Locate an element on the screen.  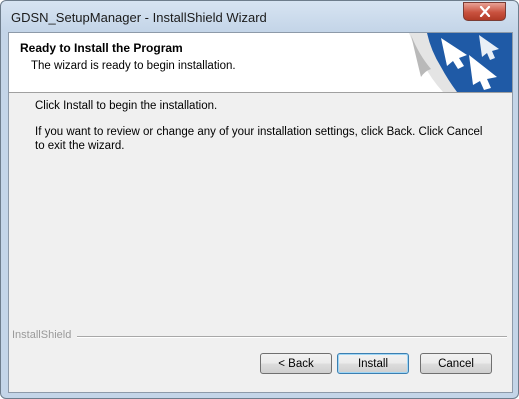
close-icon is located at coordinates (484, 11).